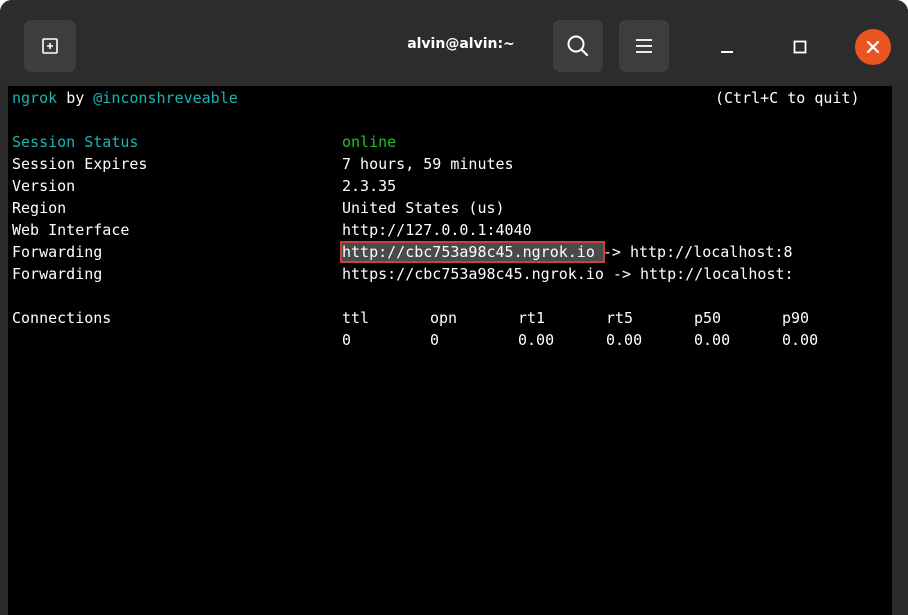 This screenshot has height=615, width=908. I want to click on menu-button, so click(644, 46).